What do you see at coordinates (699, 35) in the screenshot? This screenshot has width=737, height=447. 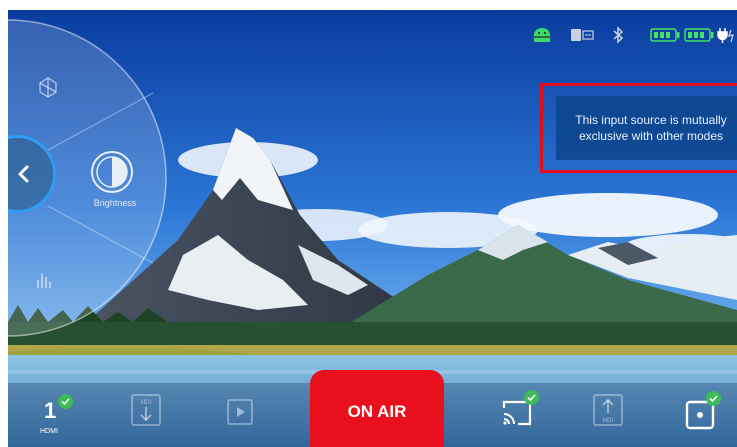 I see `battery-2-icon` at bounding box center [699, 35].